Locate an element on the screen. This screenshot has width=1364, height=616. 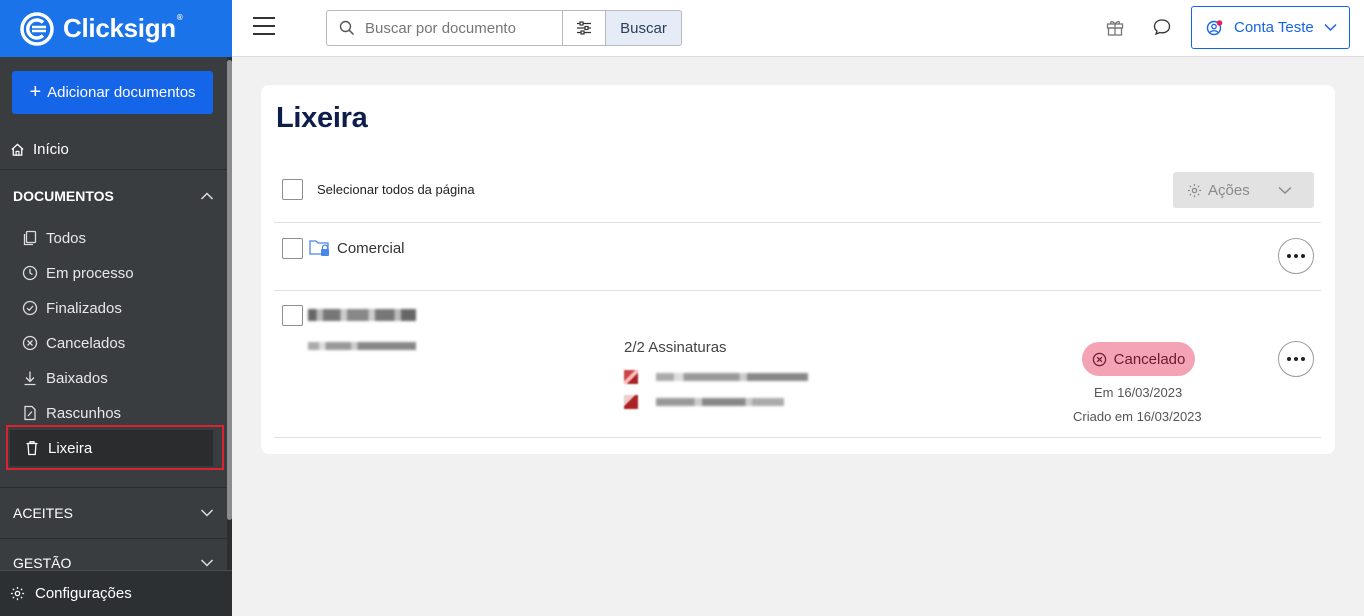
home-icon is located at coordinates (17, 149).